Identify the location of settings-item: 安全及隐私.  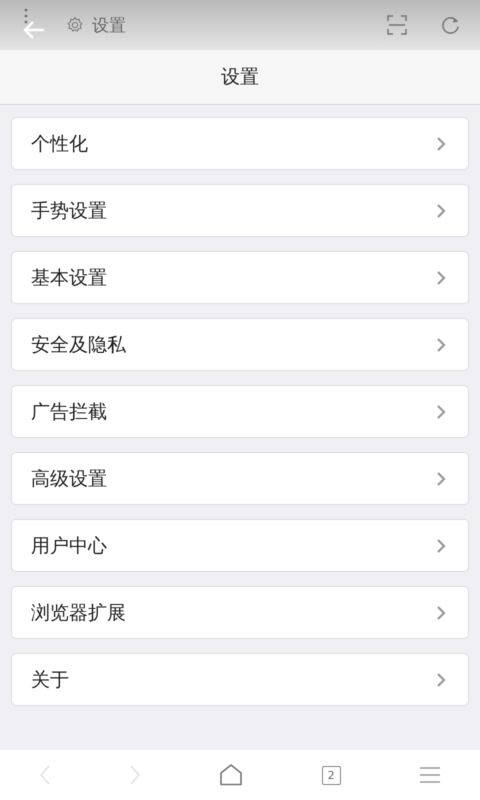
(240, 344).